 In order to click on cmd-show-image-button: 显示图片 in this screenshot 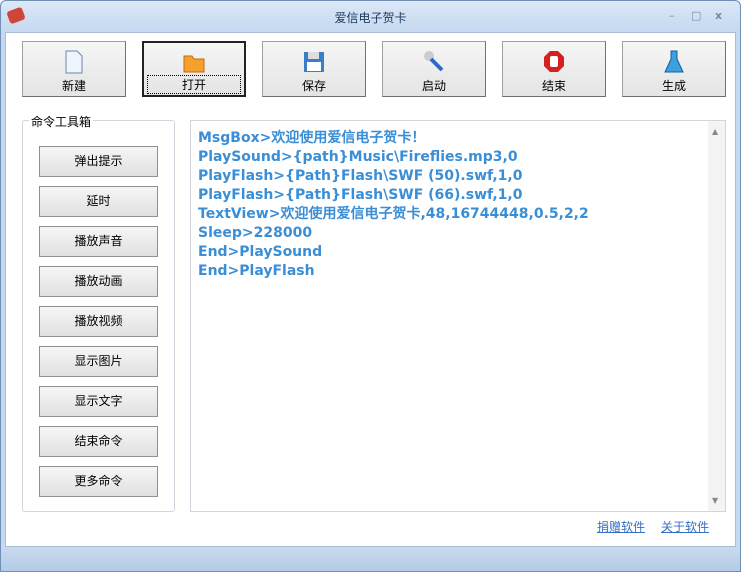, I will do `click(98, 361)`.